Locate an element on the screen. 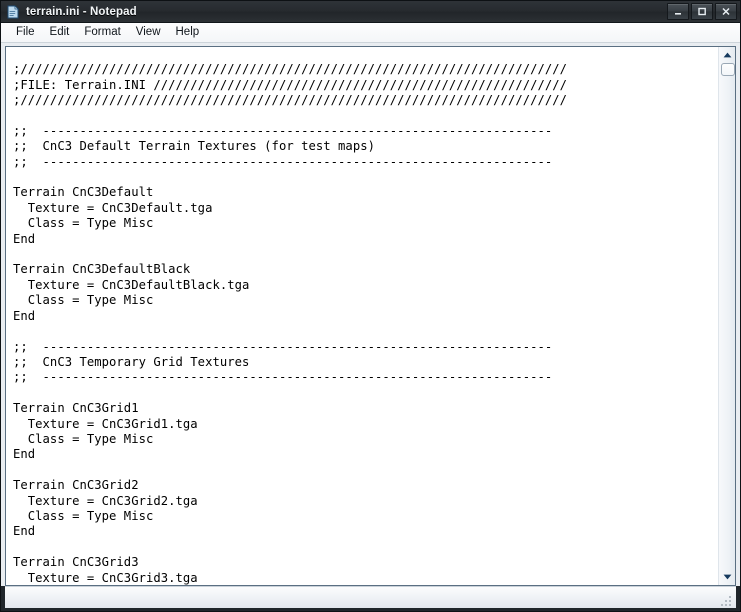 This screenshot has height=612, width=741. title-bar: terrain.ini - Notepad is located at coordinates (370, 12).